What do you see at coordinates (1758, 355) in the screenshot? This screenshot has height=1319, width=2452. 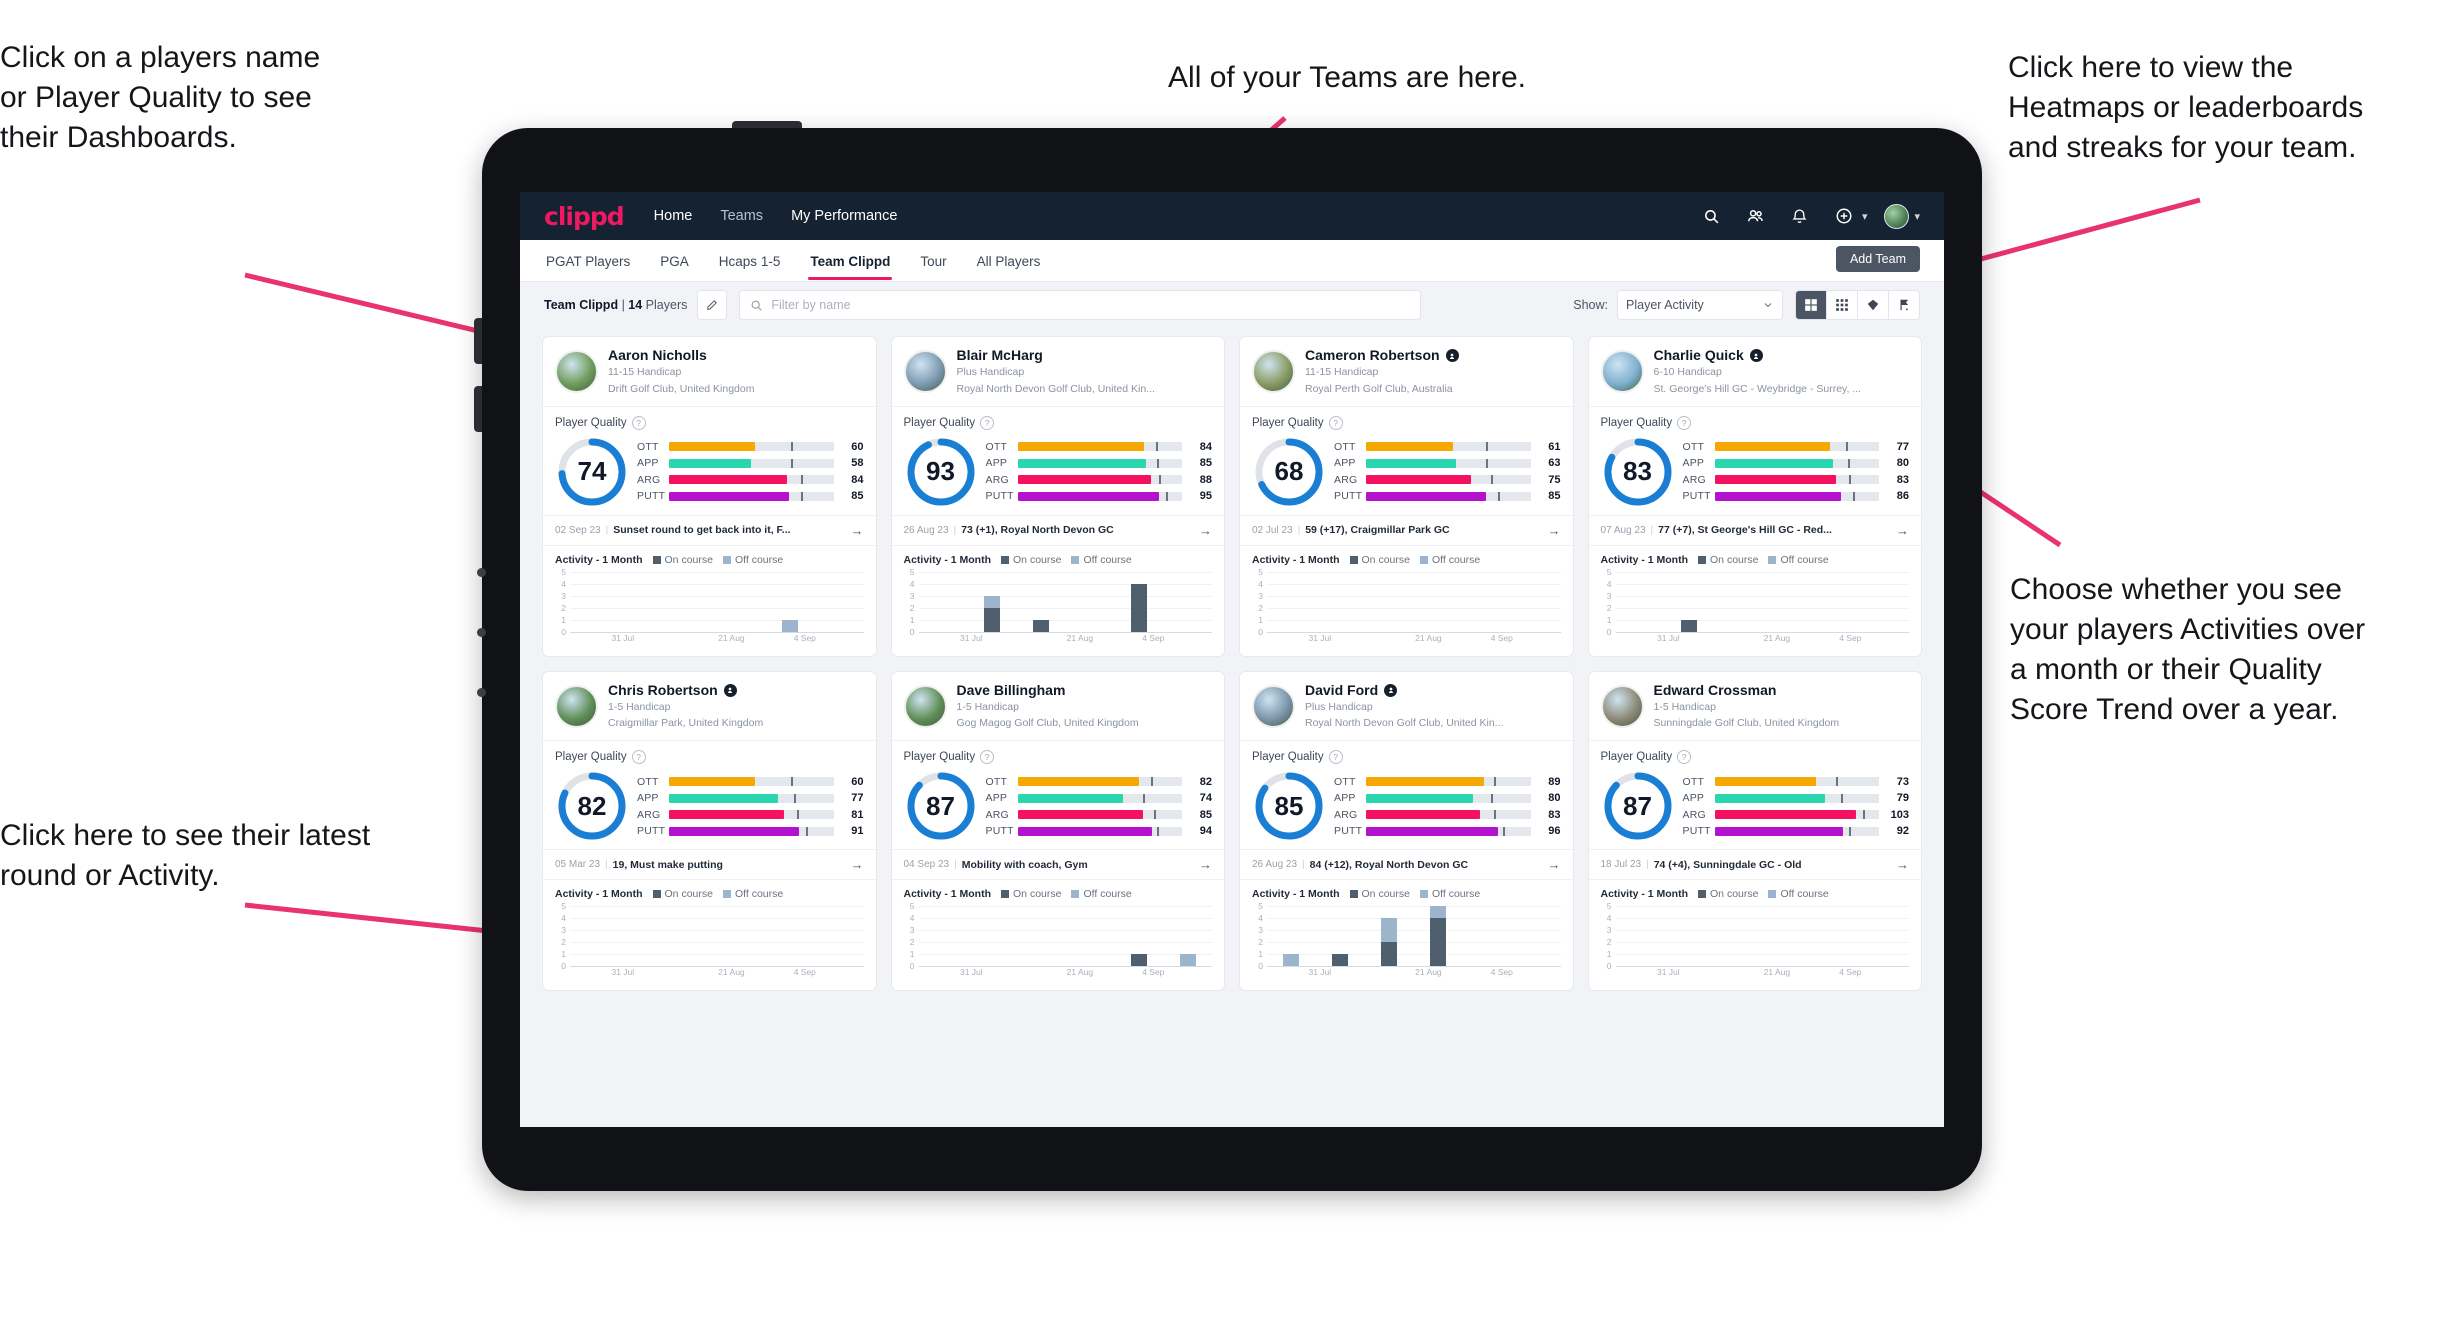 I see `player-name: Charlie Quick` at bounding box center [1758, 355].